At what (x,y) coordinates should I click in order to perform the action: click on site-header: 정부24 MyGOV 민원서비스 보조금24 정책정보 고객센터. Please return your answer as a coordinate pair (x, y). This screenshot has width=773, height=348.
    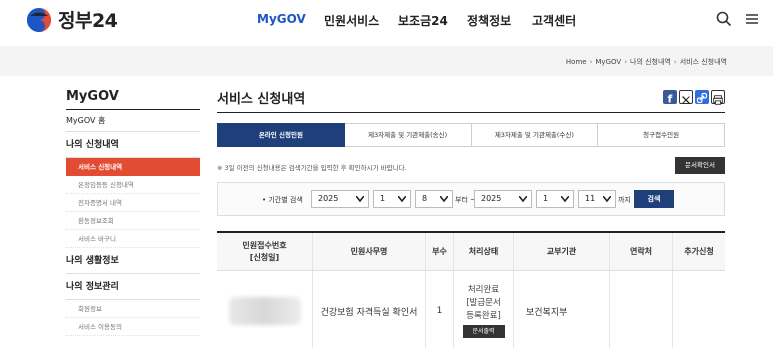
    Looking at the image, I should click on (386, 23).